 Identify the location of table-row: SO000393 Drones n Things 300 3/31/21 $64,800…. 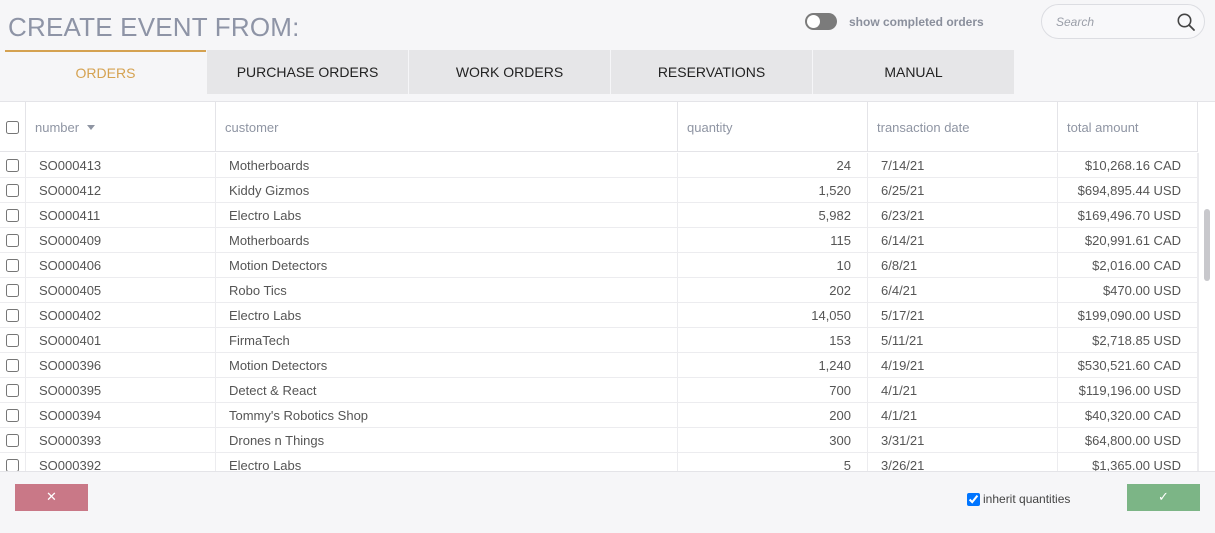
(599, 440).